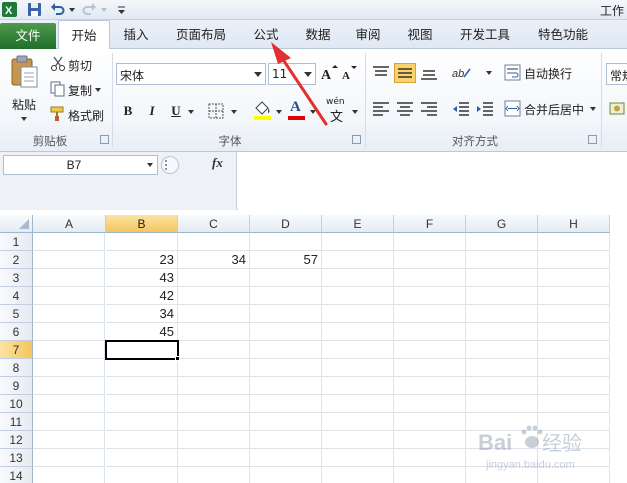 This screenshot has height=483, width=627. What do you see at coordinates (530, 448) in the screenshot?
I see `baidu-paw-logo: Bai 经验 jingyan.baidu.com` at bounding box center [530, 448].